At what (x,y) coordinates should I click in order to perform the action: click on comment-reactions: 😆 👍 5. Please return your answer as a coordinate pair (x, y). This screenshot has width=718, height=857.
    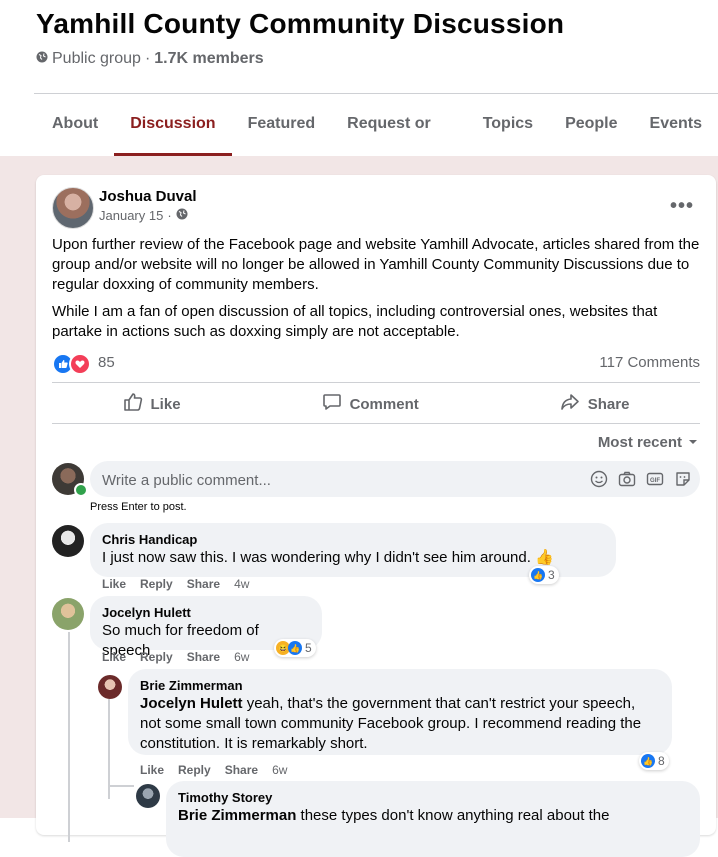
    Looking at the image, I should click on (295, 648).